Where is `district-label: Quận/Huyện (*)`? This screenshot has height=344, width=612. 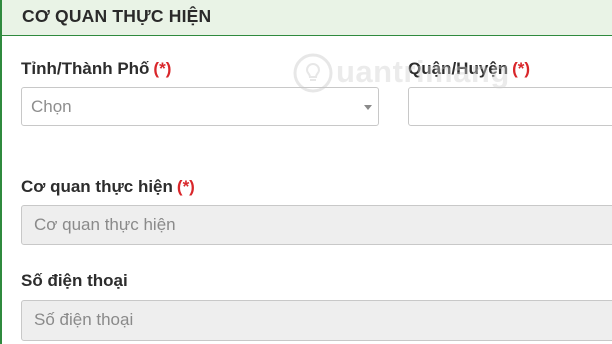 district-label: Quận/Huyện (*) is located at coordinates (469, 69).